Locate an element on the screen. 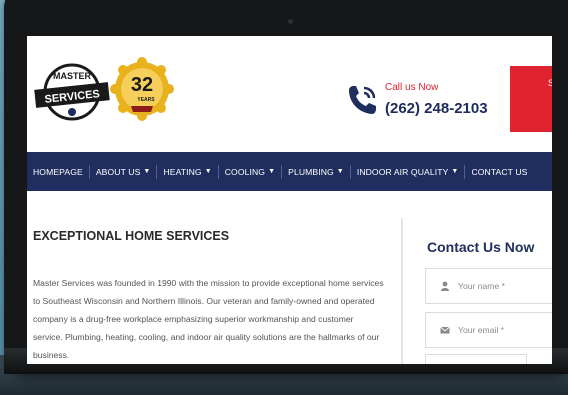 The height and width of the screenshot is (395, 568). master-services-logo: MASTER SERVICES is located at coordinates (72, 93).